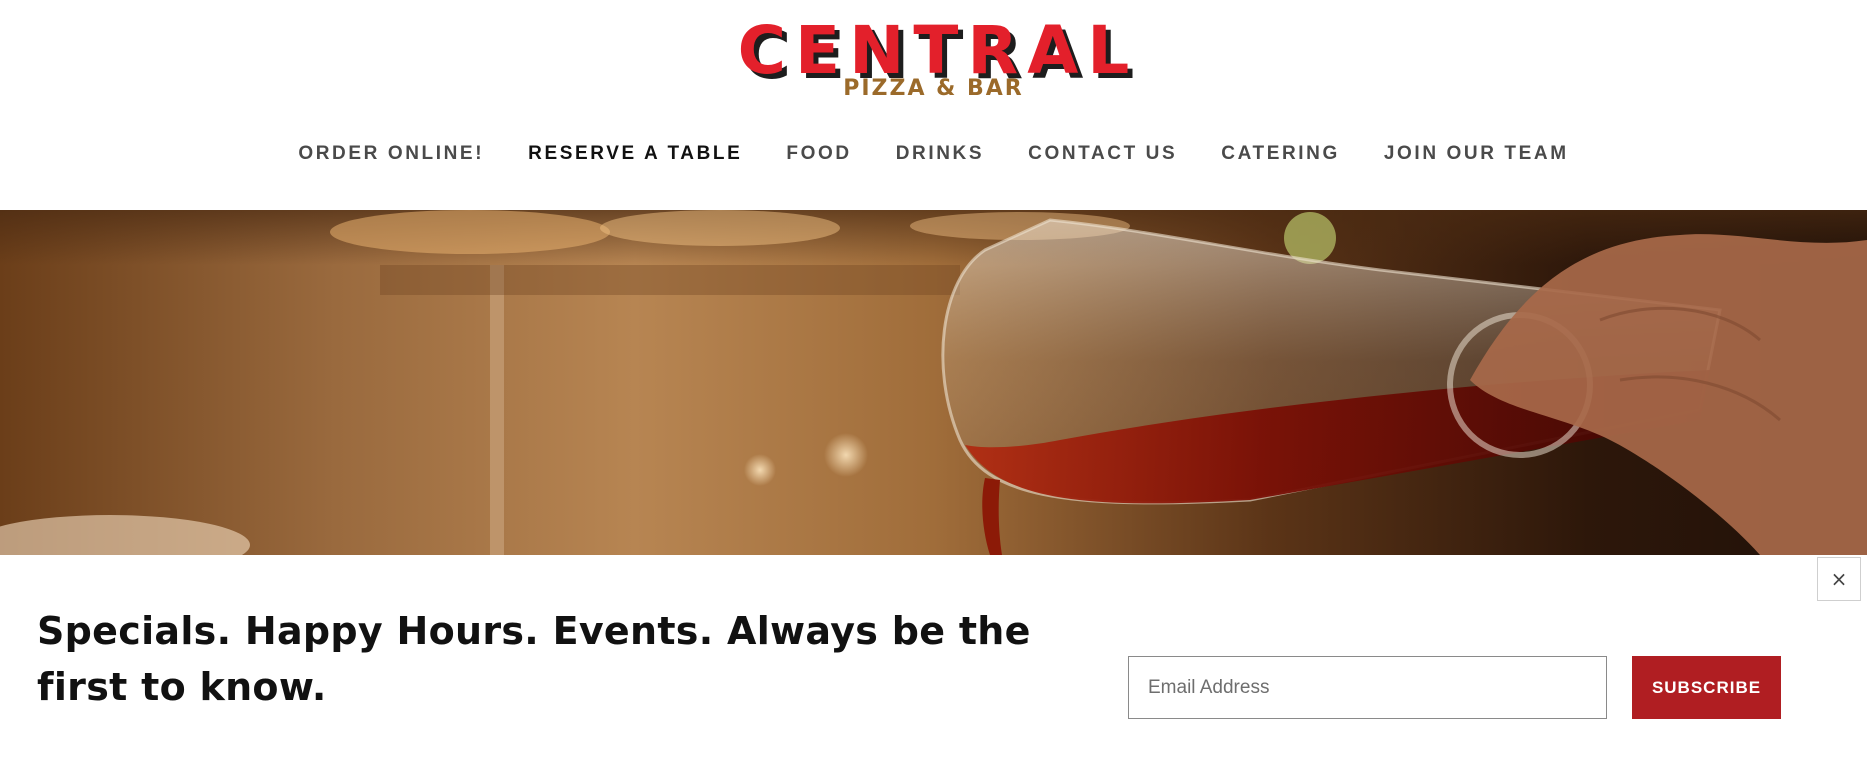  I want to click on logo-wordmark: CENTRAL, so click(938, 50).